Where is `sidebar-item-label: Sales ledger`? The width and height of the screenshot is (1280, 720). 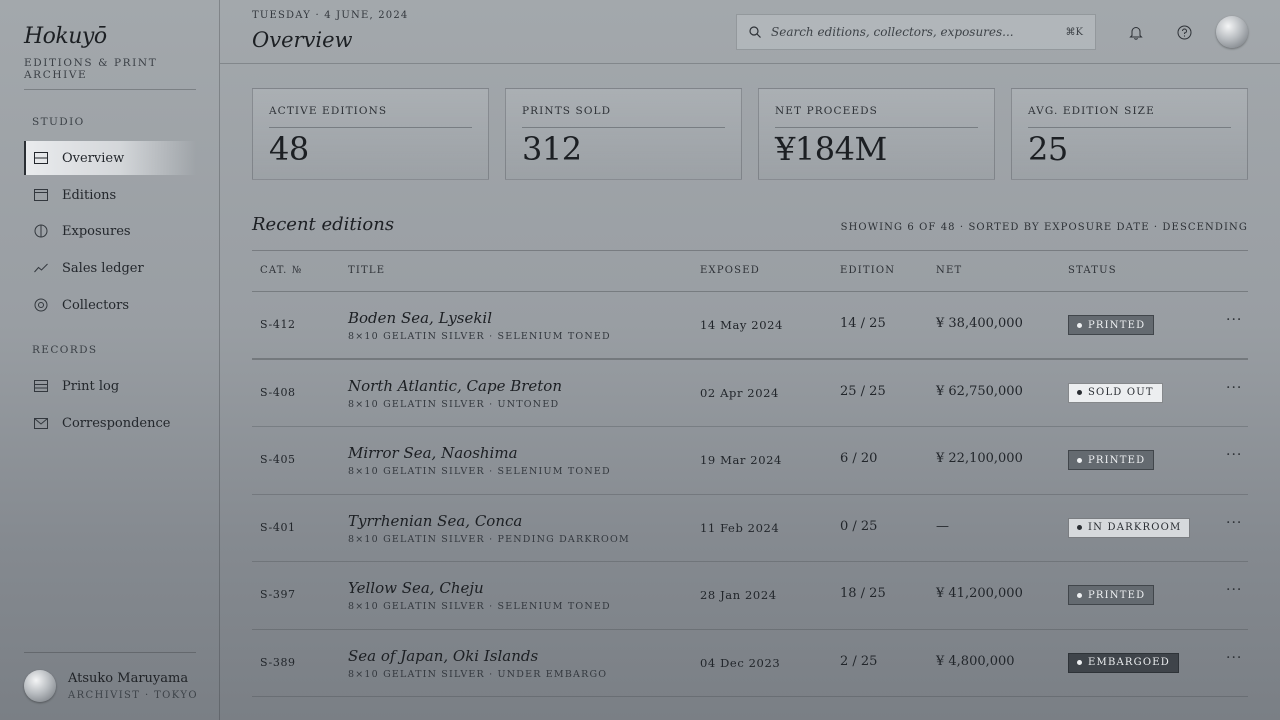 sidebar-item-label: Sales ledger is located at coordinates (103, 268).